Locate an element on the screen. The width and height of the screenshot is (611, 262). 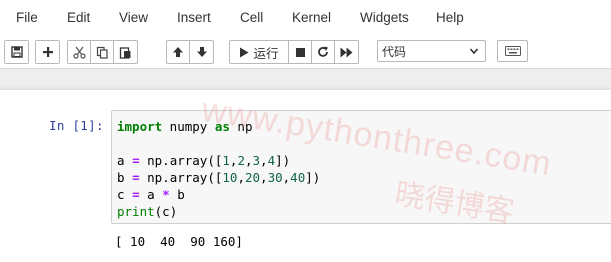
command-palette-button is located at coordinates (512, 51).